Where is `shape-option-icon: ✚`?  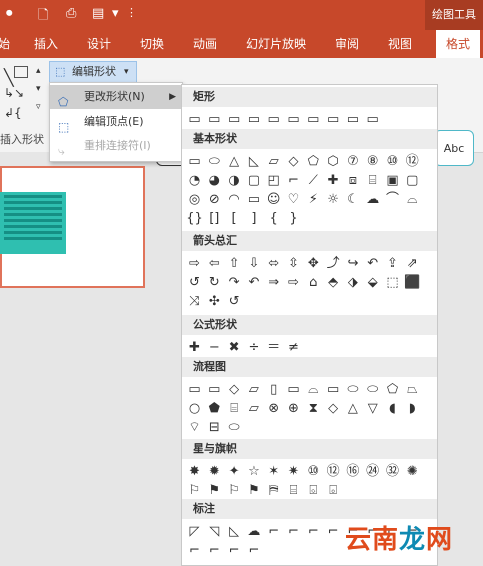
shape-option-icon: ✚ is located at coordinates (333, 180).